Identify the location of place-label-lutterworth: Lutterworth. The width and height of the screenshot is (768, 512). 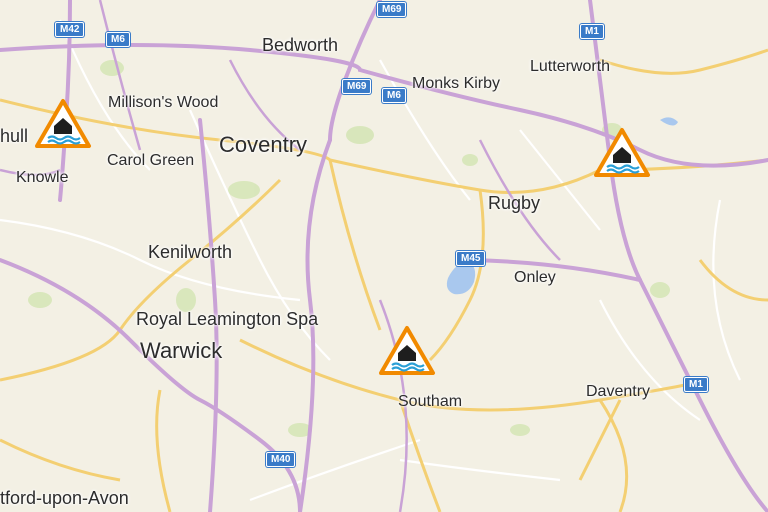
(570, 66).